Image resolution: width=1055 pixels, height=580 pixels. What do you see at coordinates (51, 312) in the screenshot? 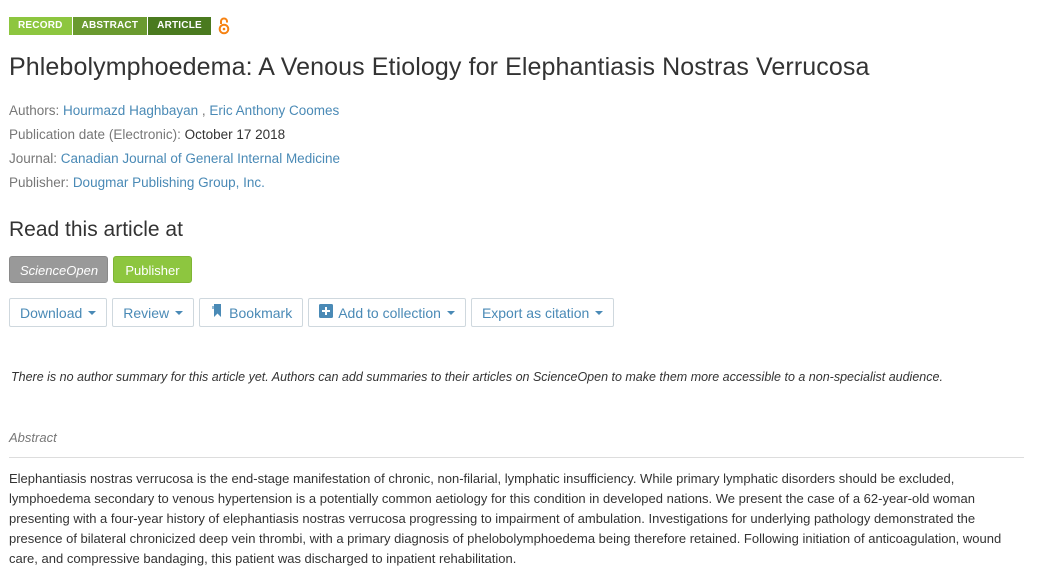
I see `download-label: Download` at bounding box center [51, 312].